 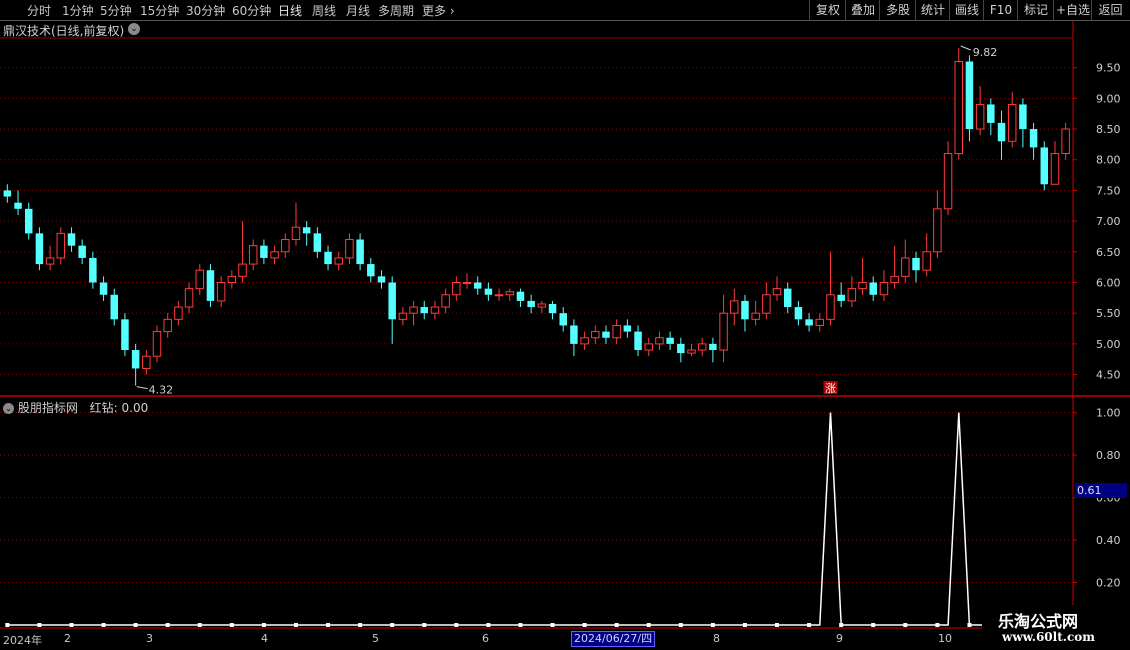 What do you see at coordinates (985, 52) in the screenshot?
I see `high-label: 9.82` at bounding box center [985, 52].